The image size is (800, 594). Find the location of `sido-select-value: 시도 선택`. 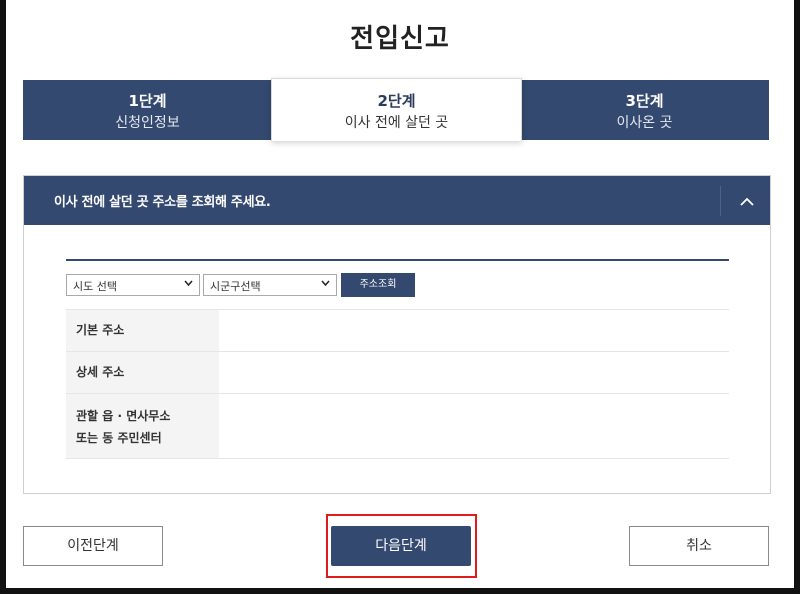

sido-select-value: 시도 선택 is located at coordinates (95, 286).